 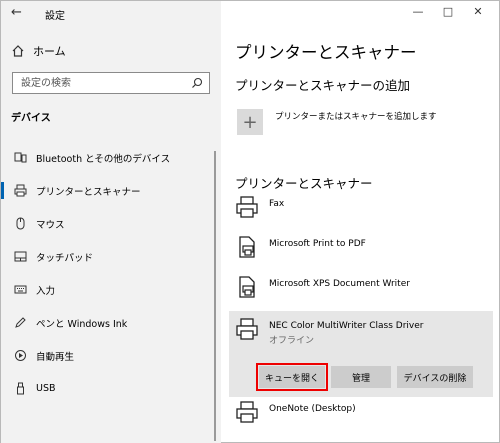 I want to click on printer-item-nec: NEC Color MultiWriter Class Driver オフライン, so click(x=360, y=331).